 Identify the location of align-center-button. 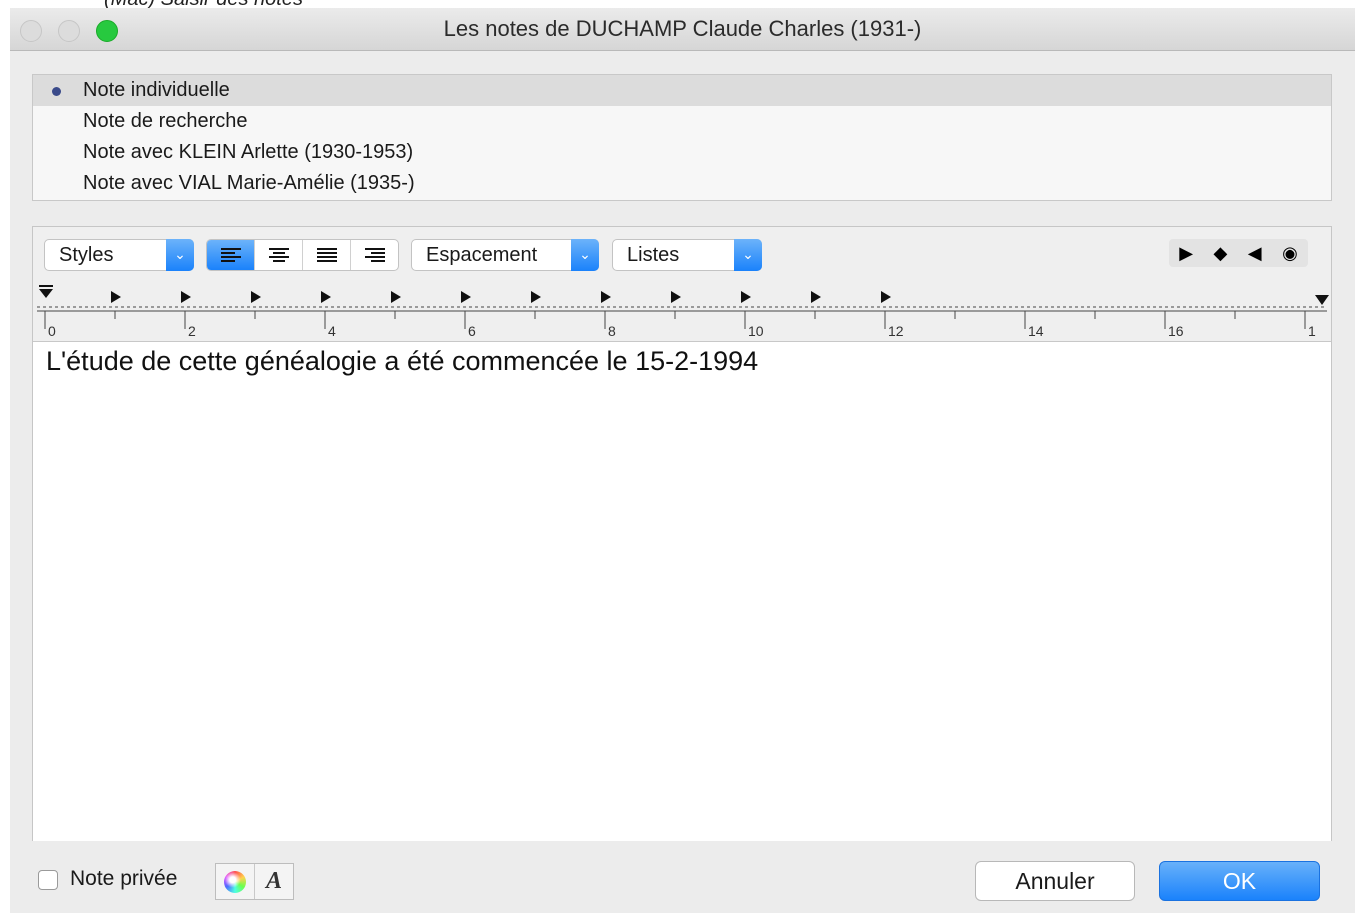
(279, 255).